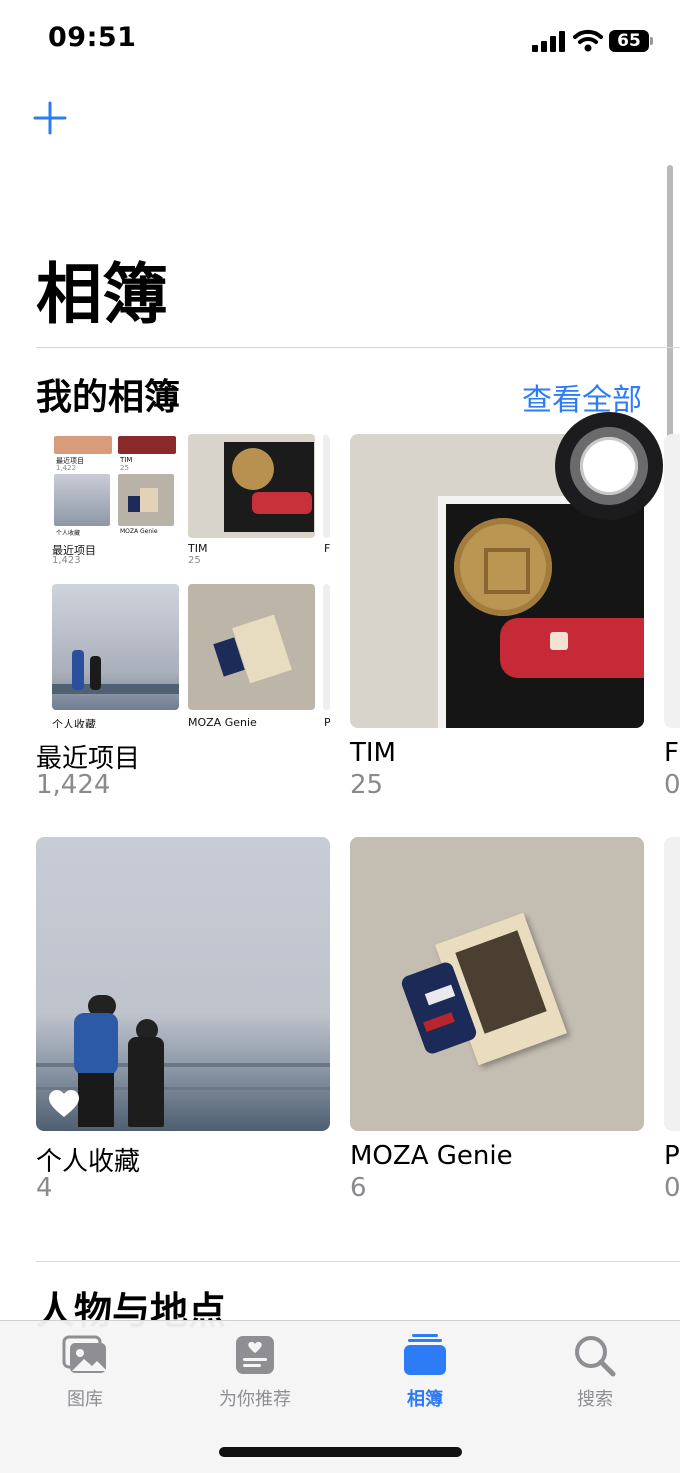 The width and height of the screenshot is (680, 1473). What do you see at coordinates (92, 37) in the screenshot?
I see `status-time: 09:51` at bounding box center [92, 37].